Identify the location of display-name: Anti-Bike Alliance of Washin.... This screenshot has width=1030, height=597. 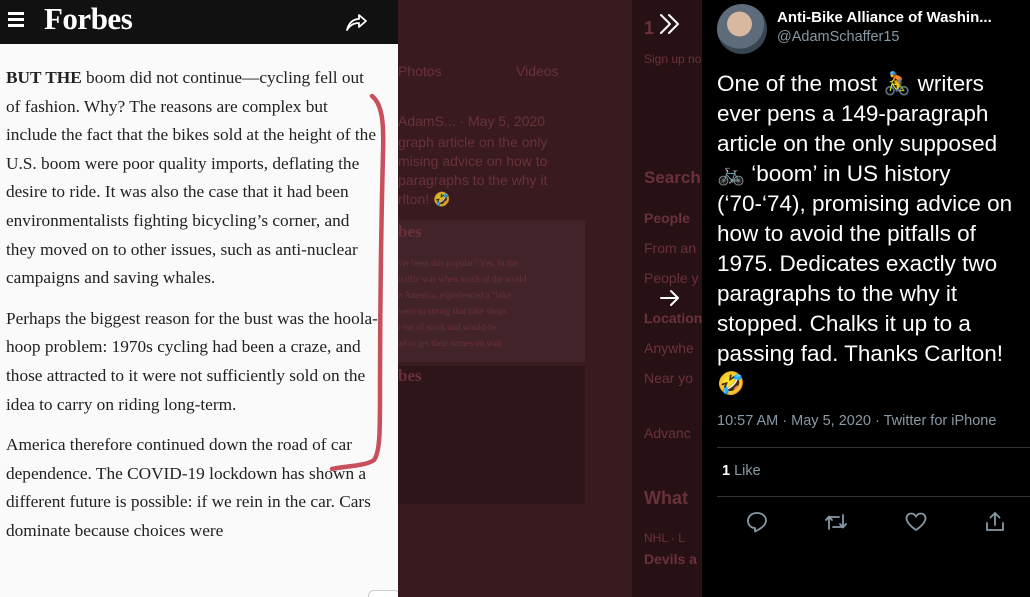
(902, 17).